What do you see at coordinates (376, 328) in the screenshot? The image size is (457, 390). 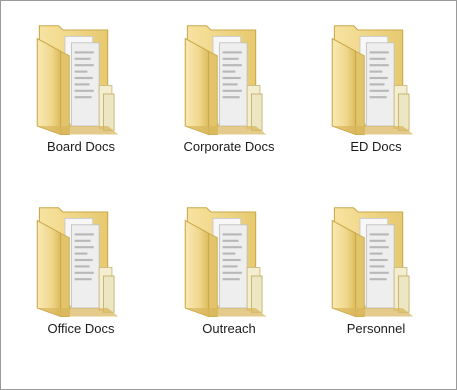 I see `folder-label: Personnel` at bounding box center [376, 328].